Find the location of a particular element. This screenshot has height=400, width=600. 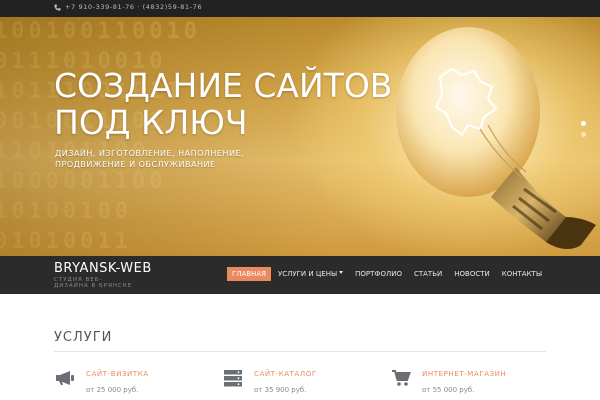

hero-title: СОЗДАНИЕ САЙТОВ ПОД КЛЮЧ is located at coordinates (223, 104).